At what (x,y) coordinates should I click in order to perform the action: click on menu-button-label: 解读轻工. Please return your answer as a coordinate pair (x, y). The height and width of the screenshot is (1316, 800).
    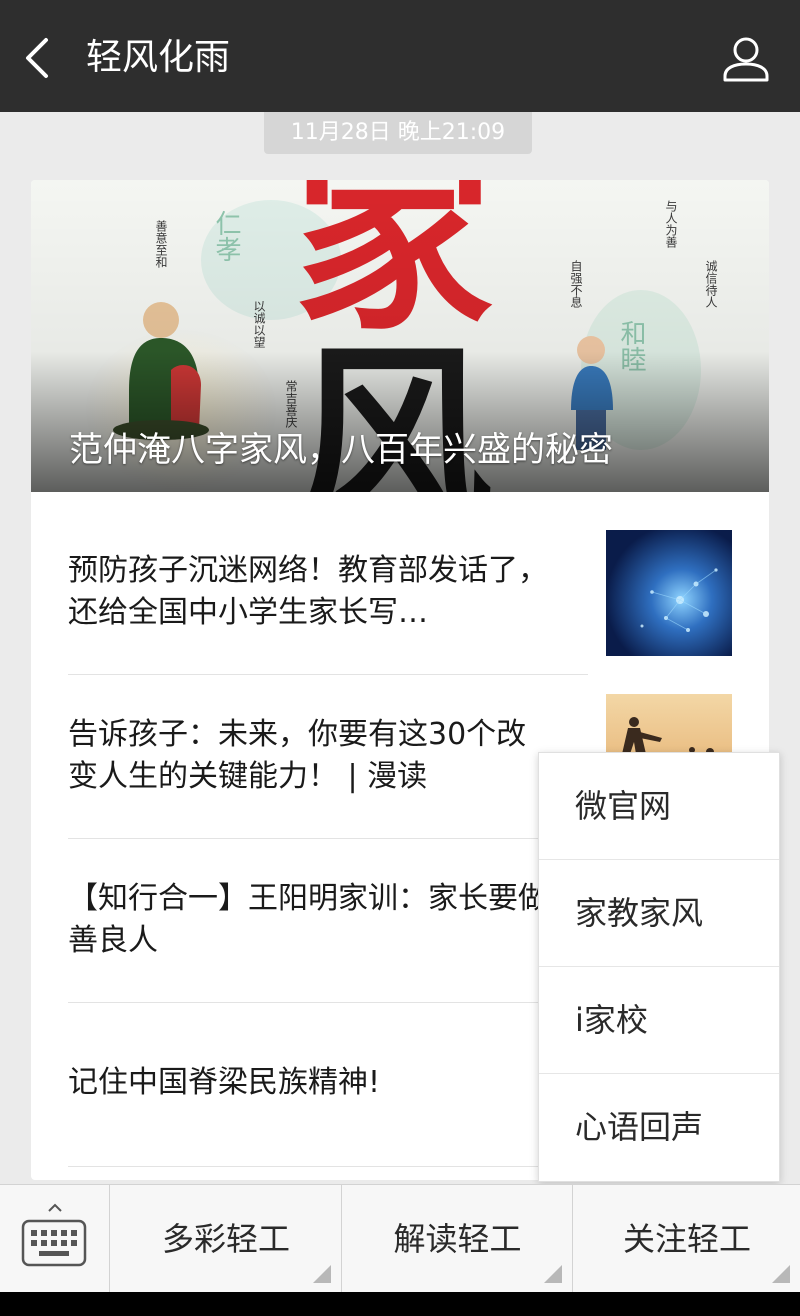
    Looking at the image, I should click on (457, 1239).